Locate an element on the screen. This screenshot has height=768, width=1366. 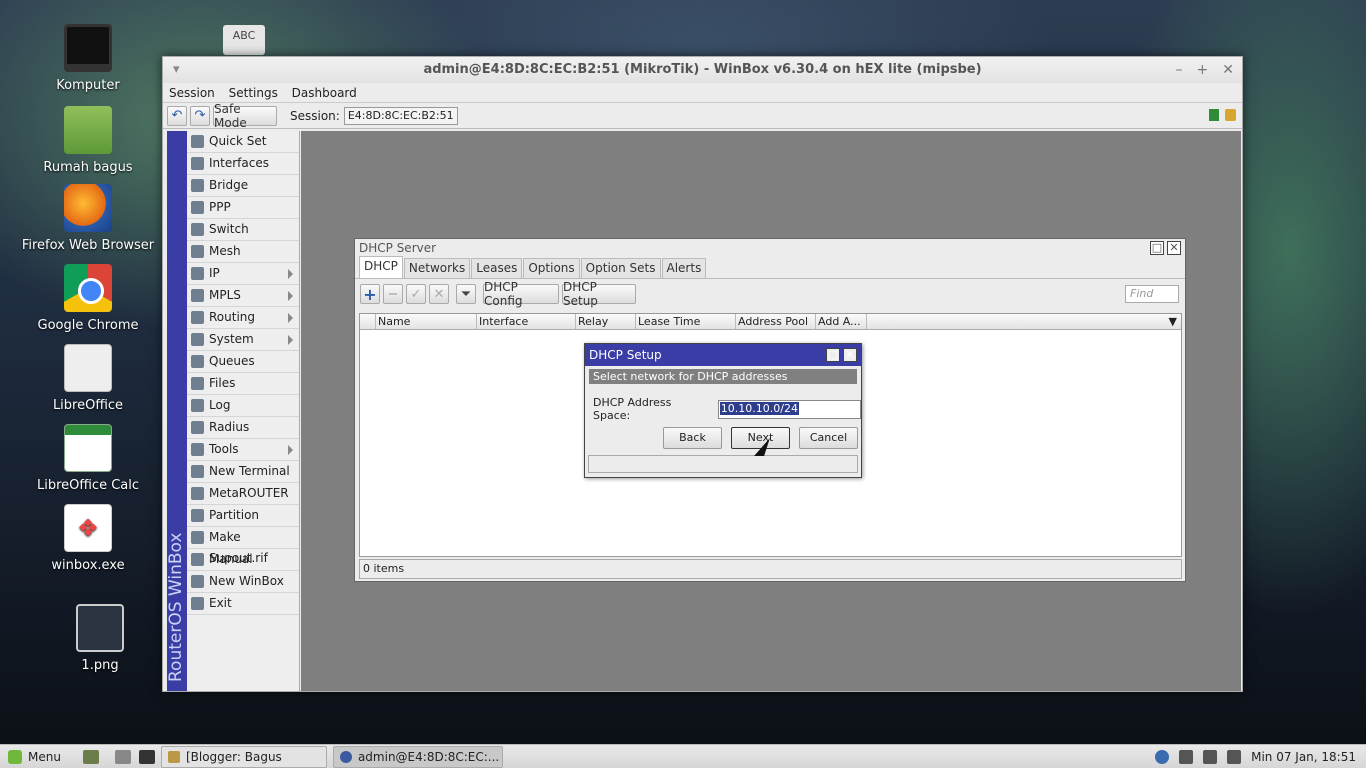
sidebar-item-ip: IP is located at coordinates (243, 274).